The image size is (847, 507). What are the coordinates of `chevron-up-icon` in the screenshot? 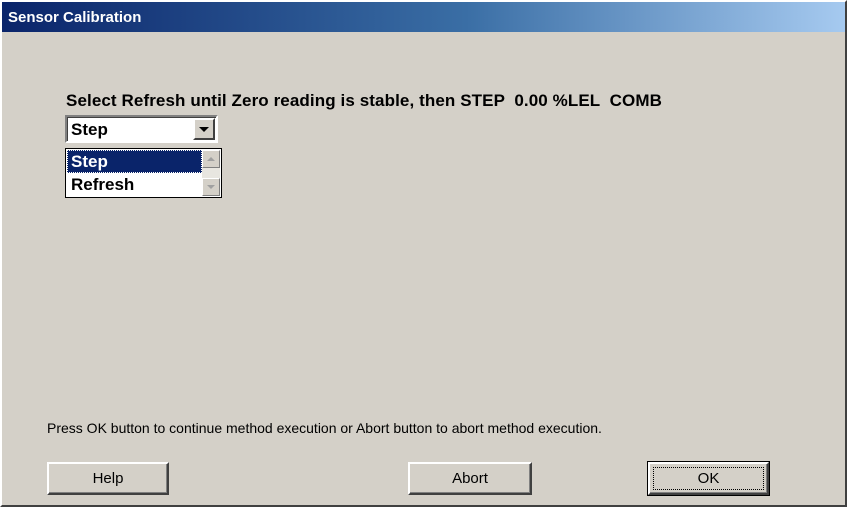 It's located at (211, 159).